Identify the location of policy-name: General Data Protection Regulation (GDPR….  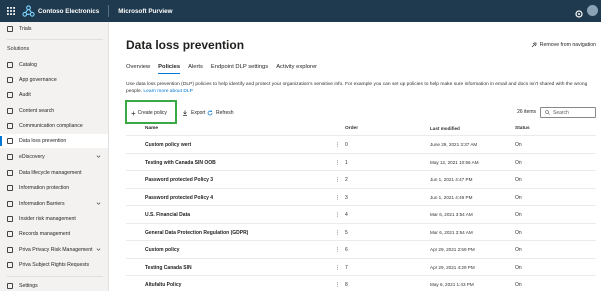
(196, 233).